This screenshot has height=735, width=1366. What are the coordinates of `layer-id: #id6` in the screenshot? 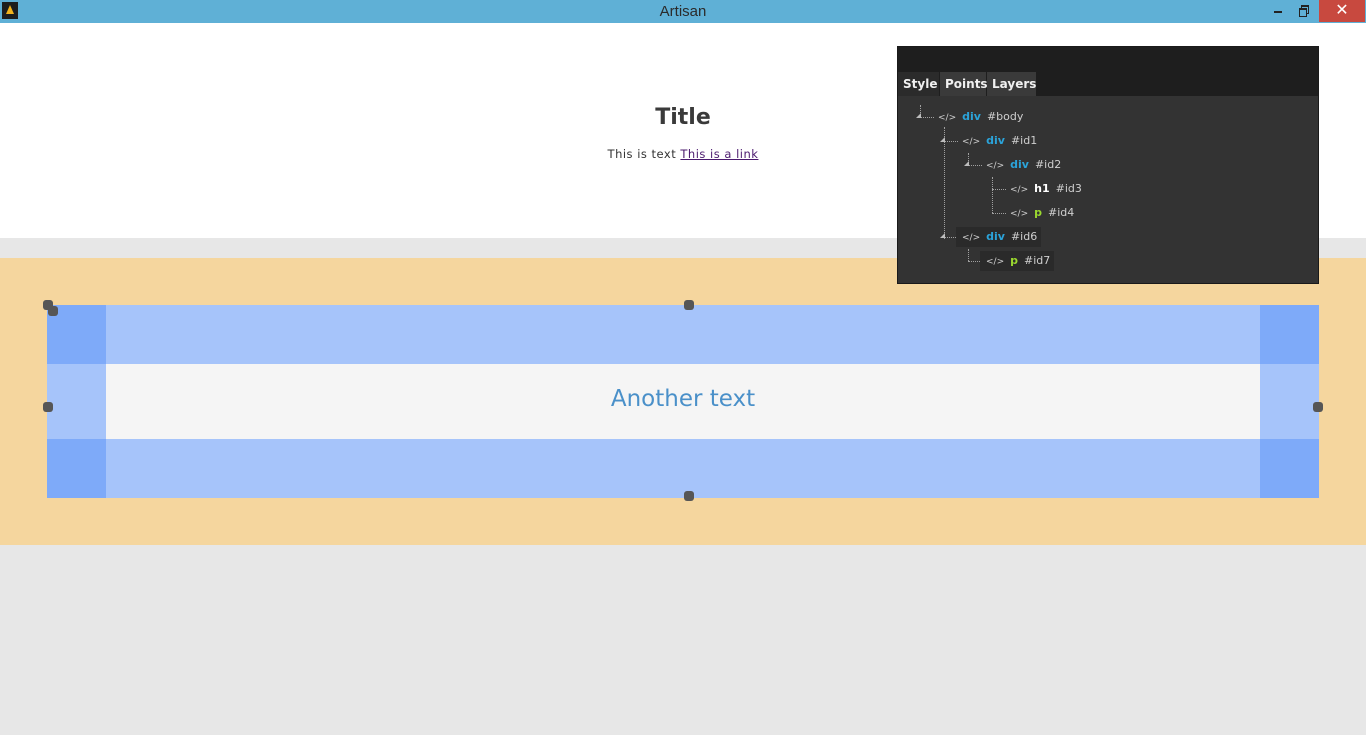 It's located at (1024, 236).